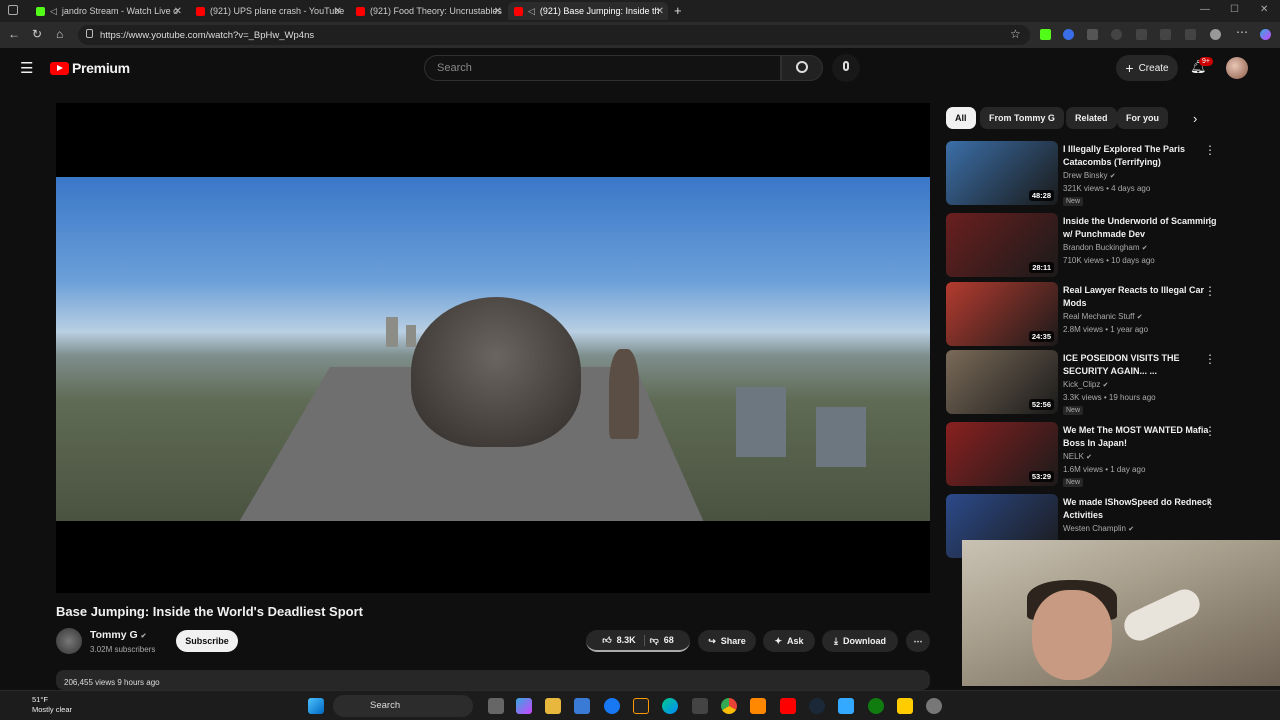 The height and width of the screenshot is (720, 1280). Describe the element at coordinates (1091, 118) in the screenshot. I see `chip-related: Related` at that location.